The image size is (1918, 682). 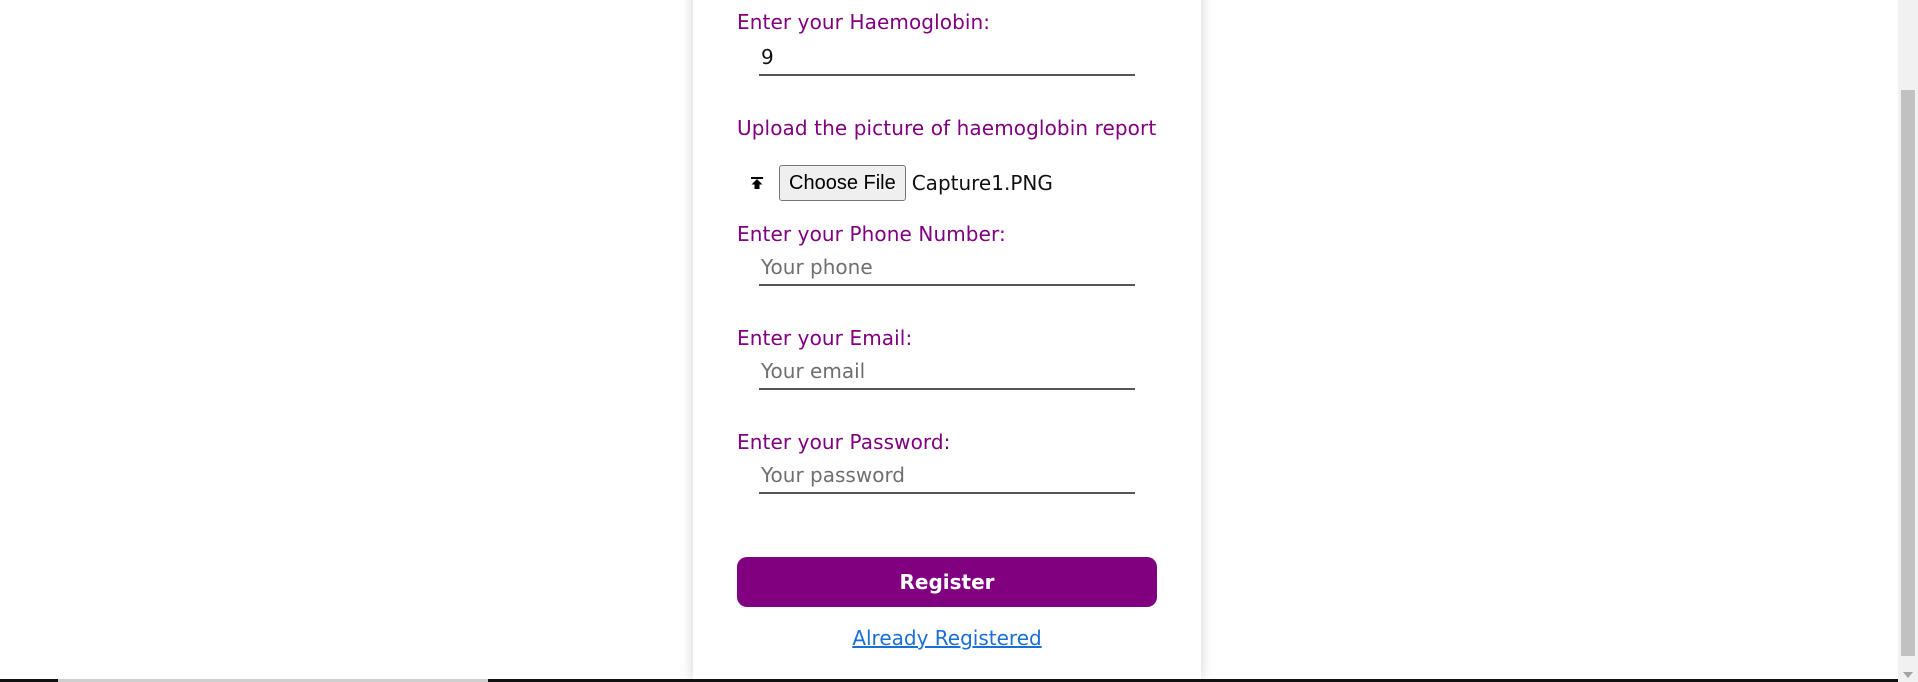 I want to click on scrollbar-thumb, so click(x=1908, y=373).